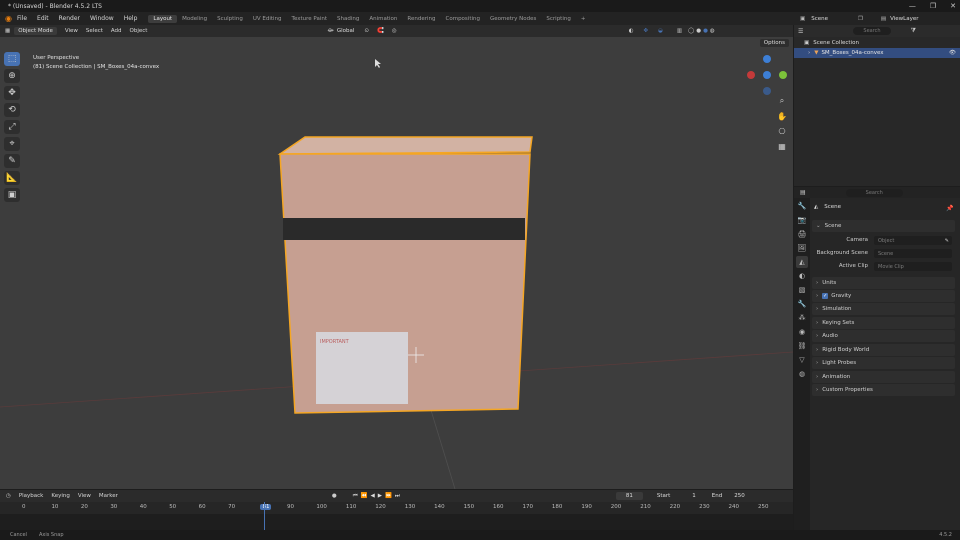 This screenshot has width=960, height=540. Describe the element at coordinates (883, 363) in the screenshot. I see `light-probes-panel: › Light Probes` at that location.